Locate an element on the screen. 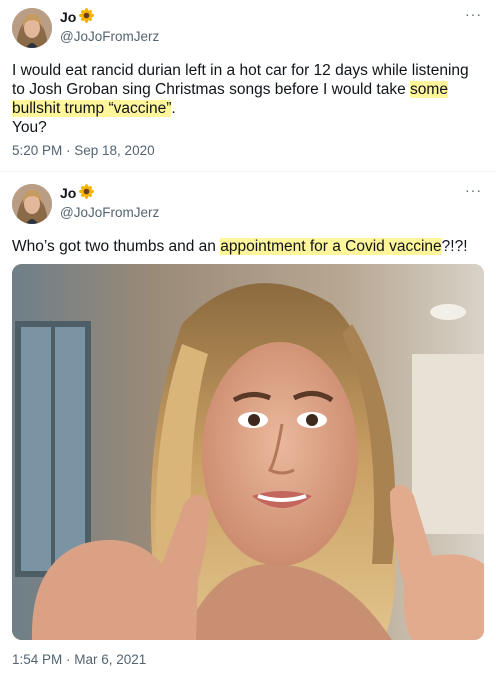 The image size is (496, 680). tweet-text-line: You? is located at coordinates (29, 127).